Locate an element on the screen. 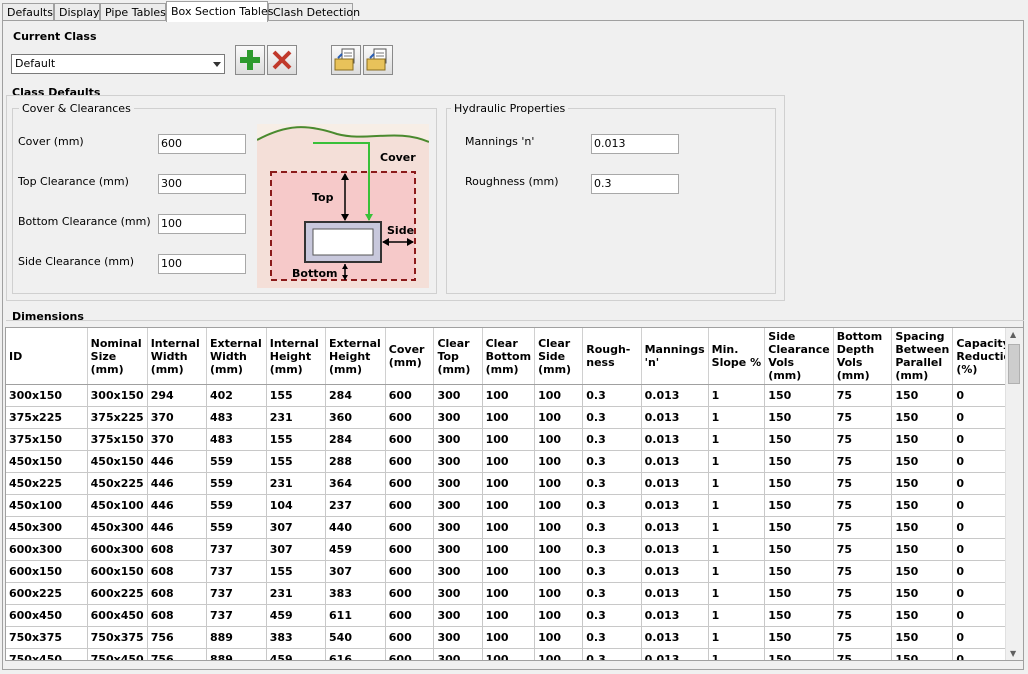 The width and height of the screenshot is (1028, 674). column-header: Mannings 'n' is located at coordinates (675, 356).